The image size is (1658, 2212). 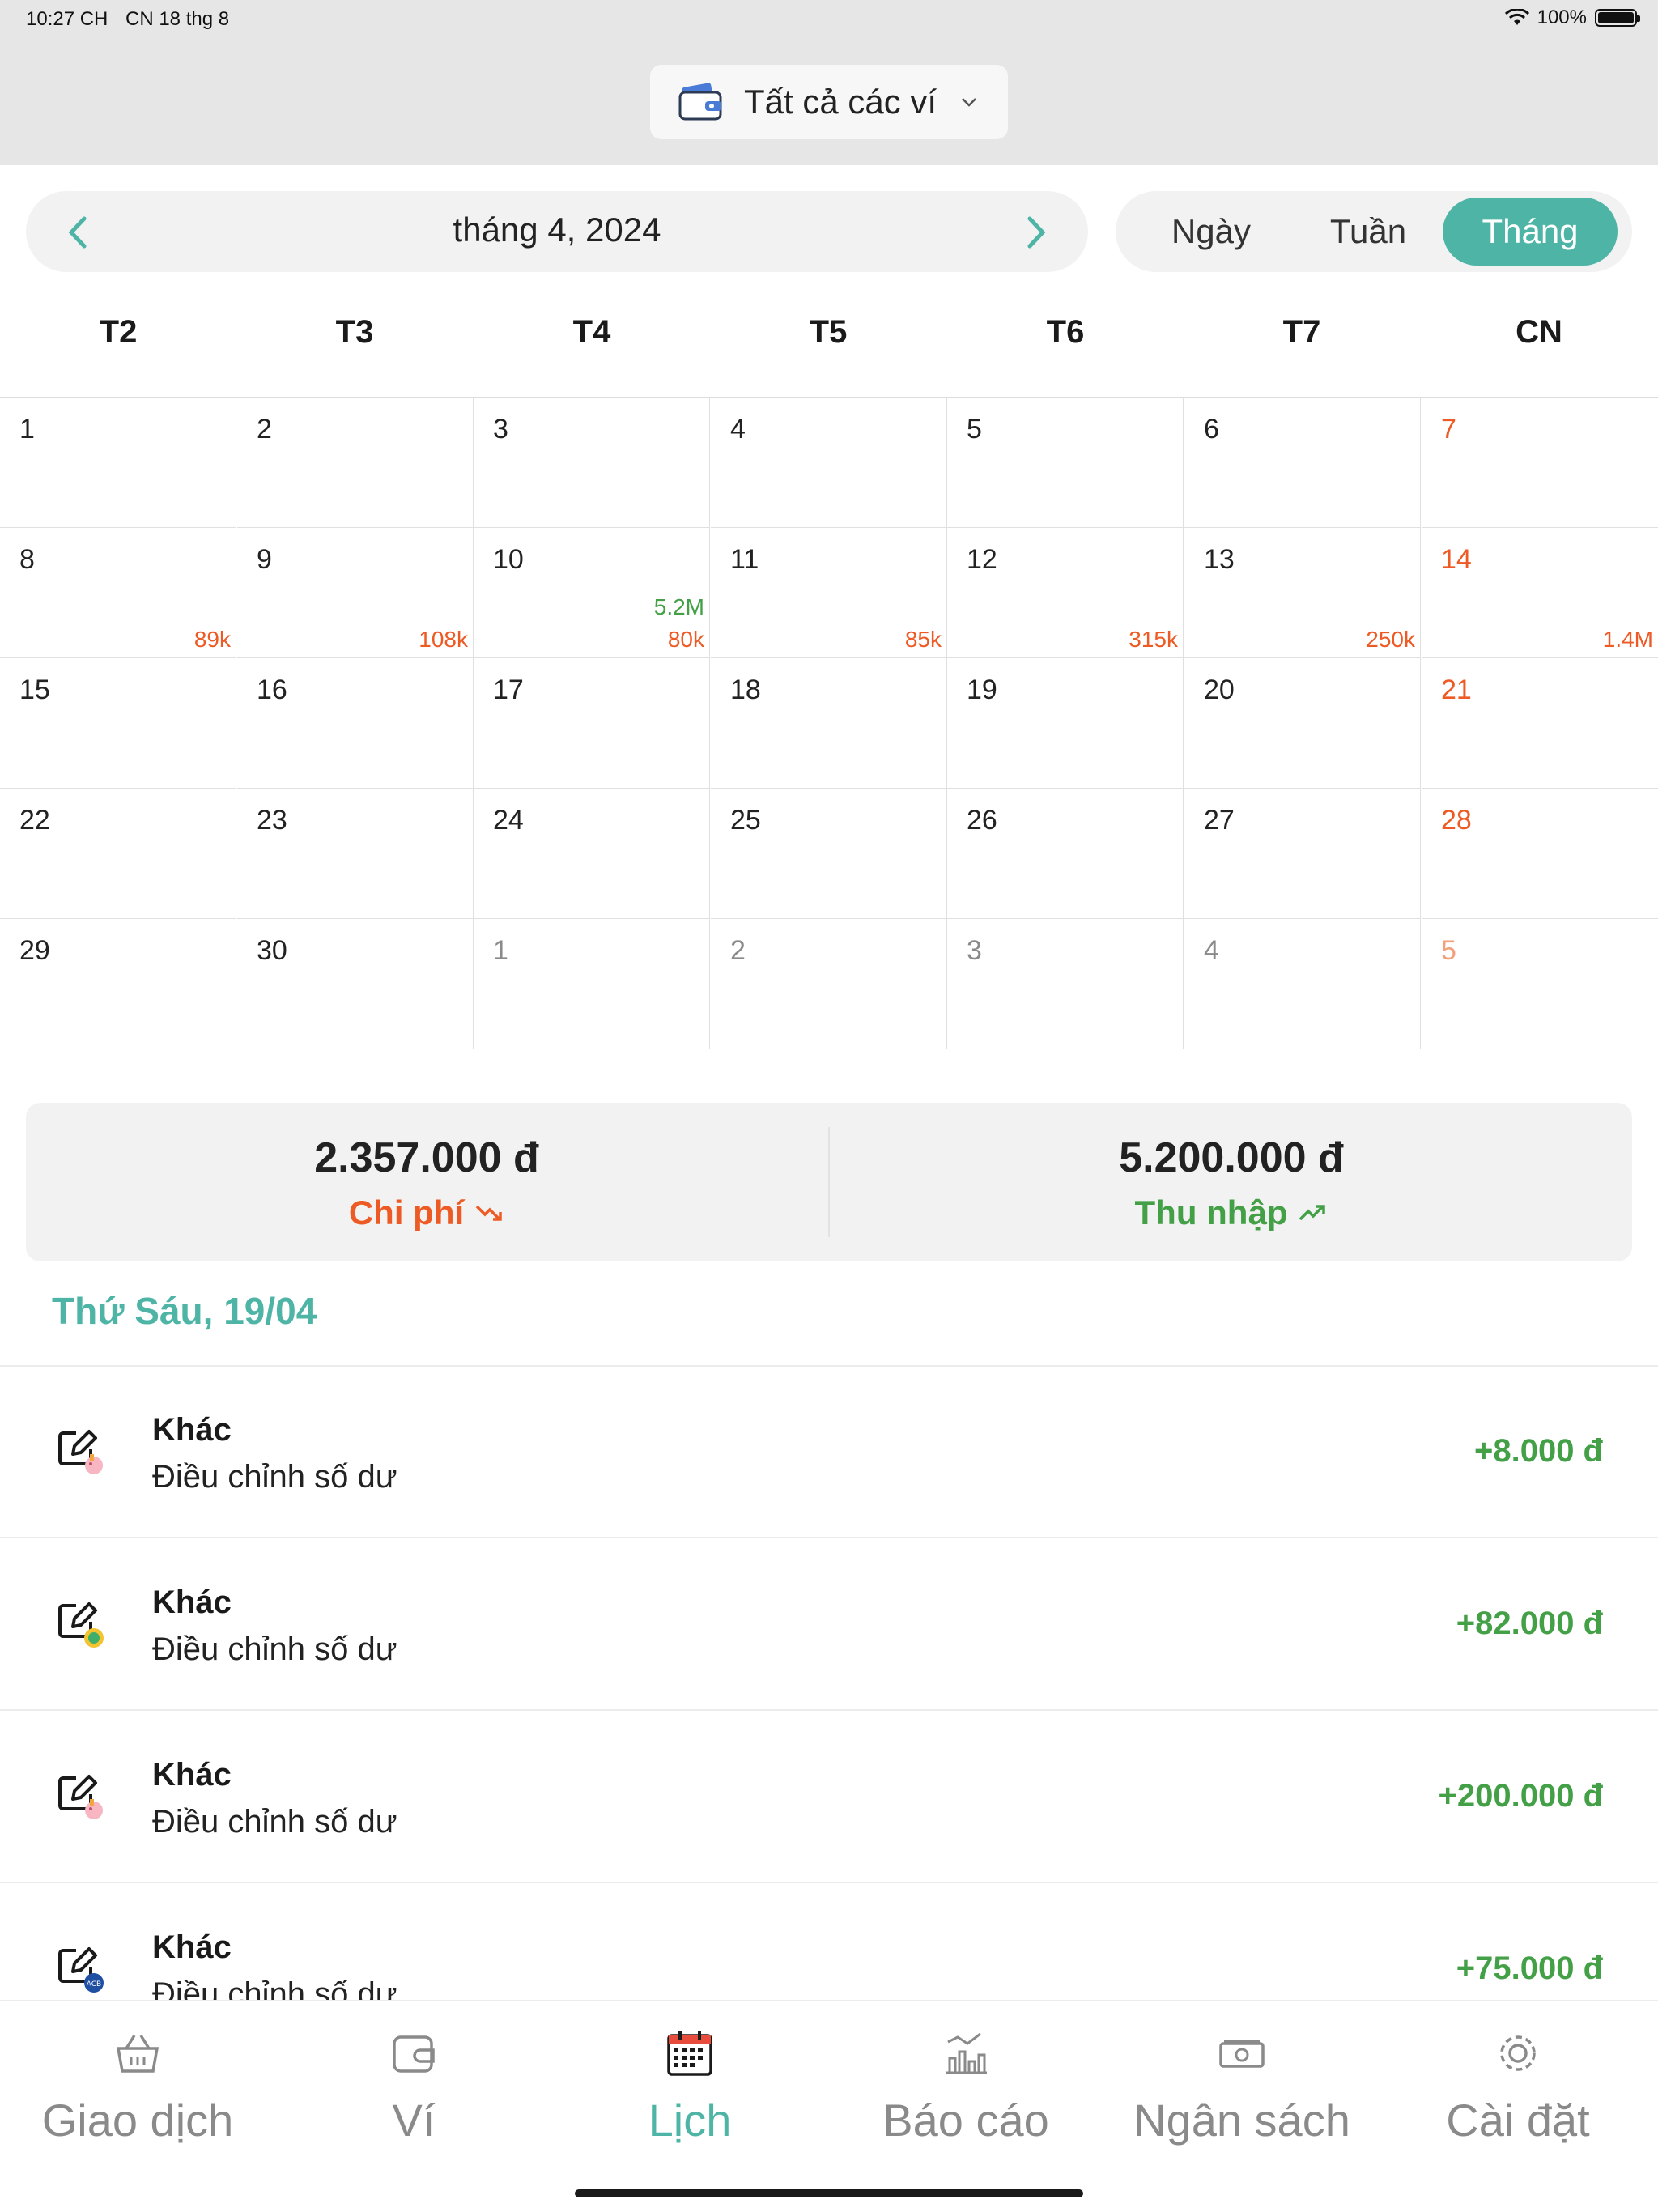 What do you see at coordinates (1540, 724) in the screenshot?
I see `calendar-day-cell: 21` at bounding box center [1540, 724].